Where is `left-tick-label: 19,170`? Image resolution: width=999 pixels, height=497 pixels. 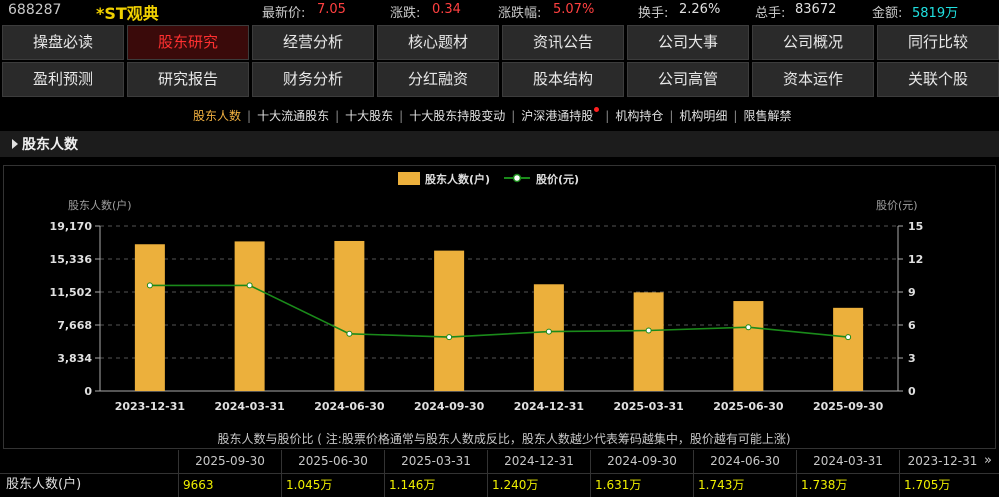 left-tick-label: 19,170 is located at coordinates (71, 226).